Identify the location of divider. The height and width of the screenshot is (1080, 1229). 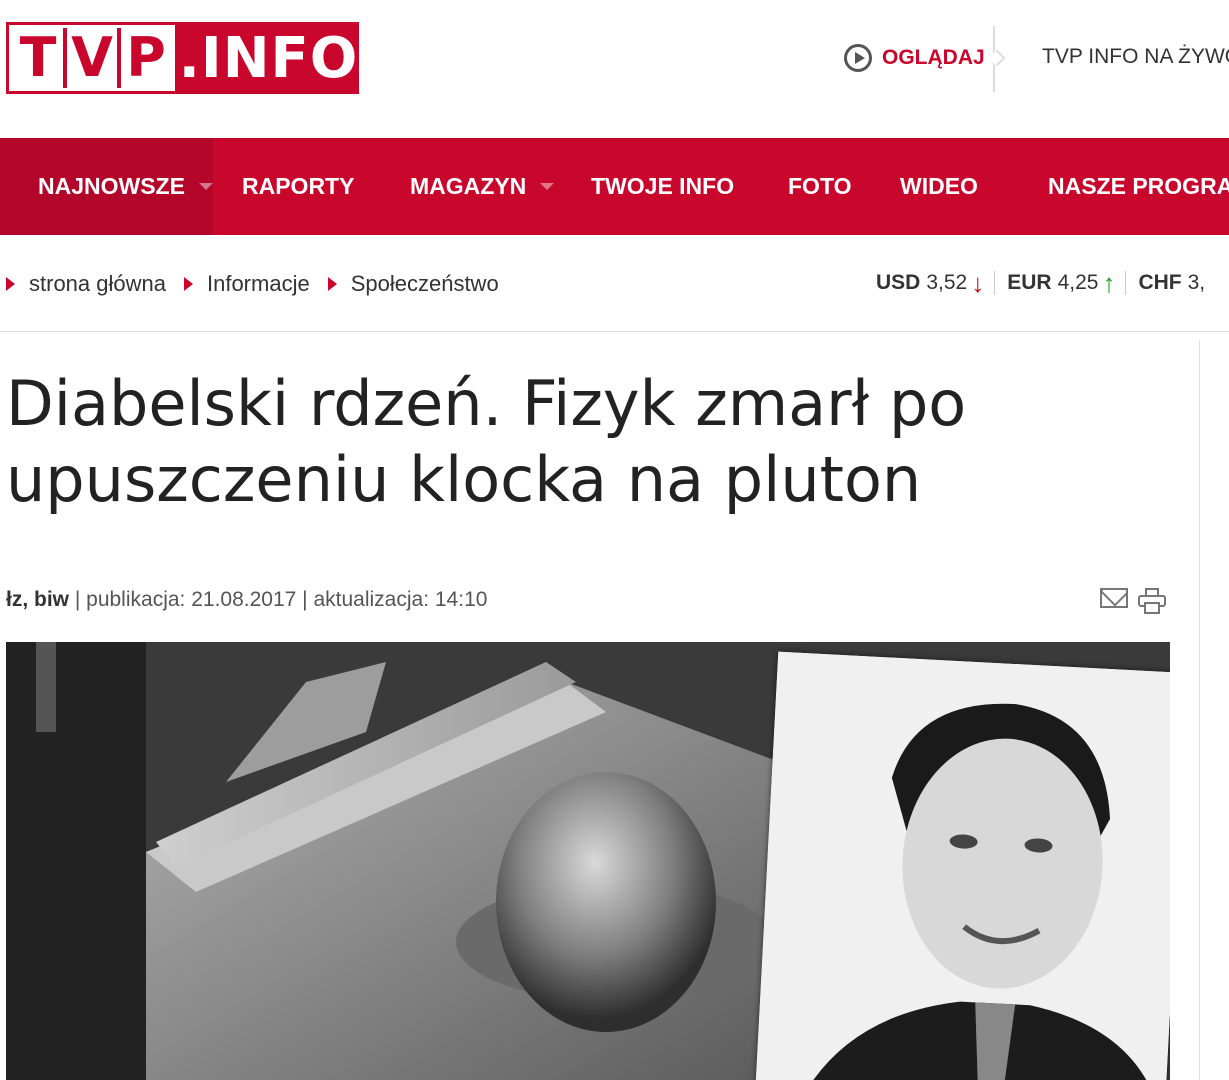
(614, 331).